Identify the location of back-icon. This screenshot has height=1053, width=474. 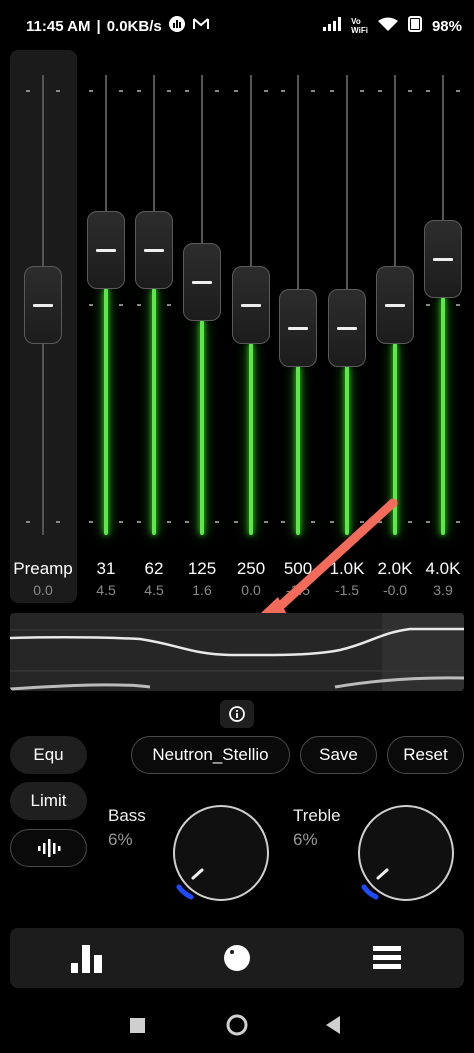
(333, 1025).